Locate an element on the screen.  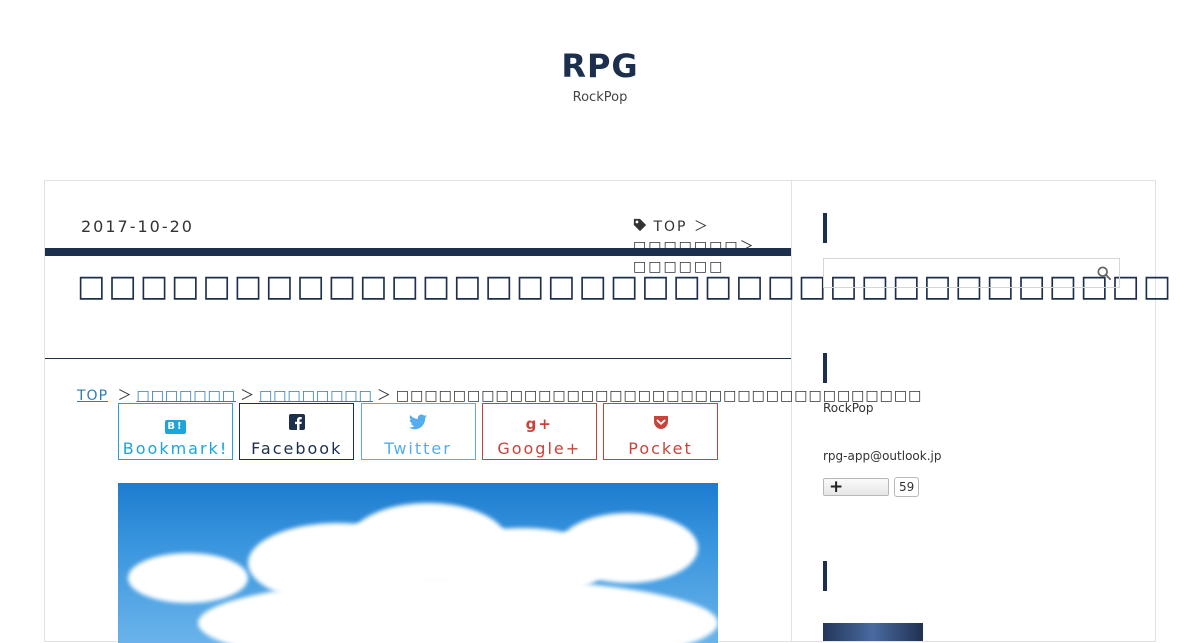
breadcrumb-top: TOP is located at coordinates (92, 396).